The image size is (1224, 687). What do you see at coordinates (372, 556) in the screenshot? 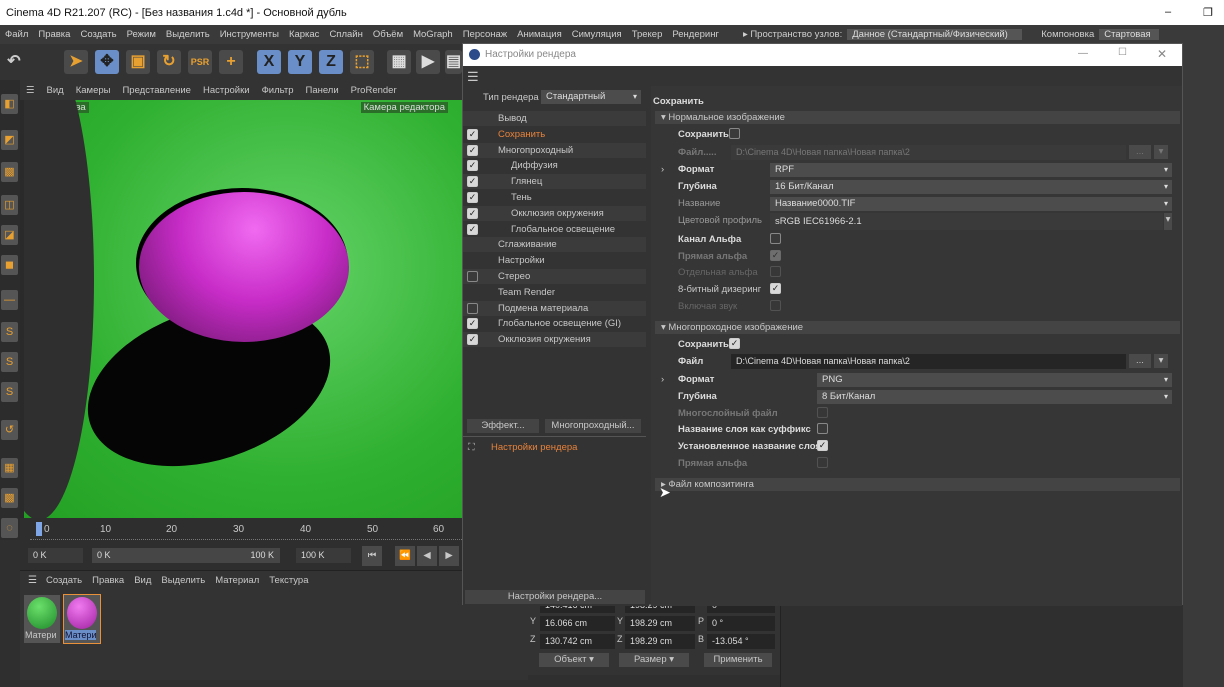
I see `go-to-start-icon: ⏮` at bounding box center [372, 556].